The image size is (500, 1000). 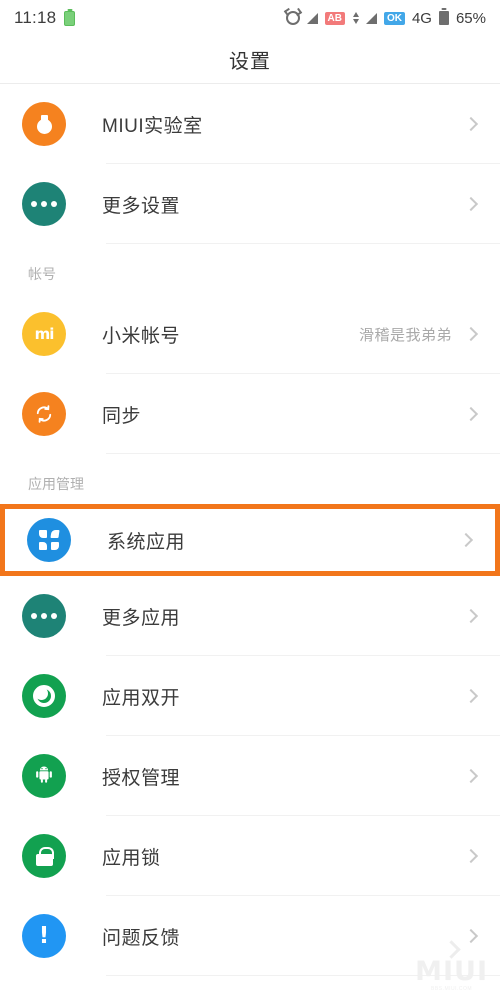 I want to click on flask-icon, so click(x=44, y=124).